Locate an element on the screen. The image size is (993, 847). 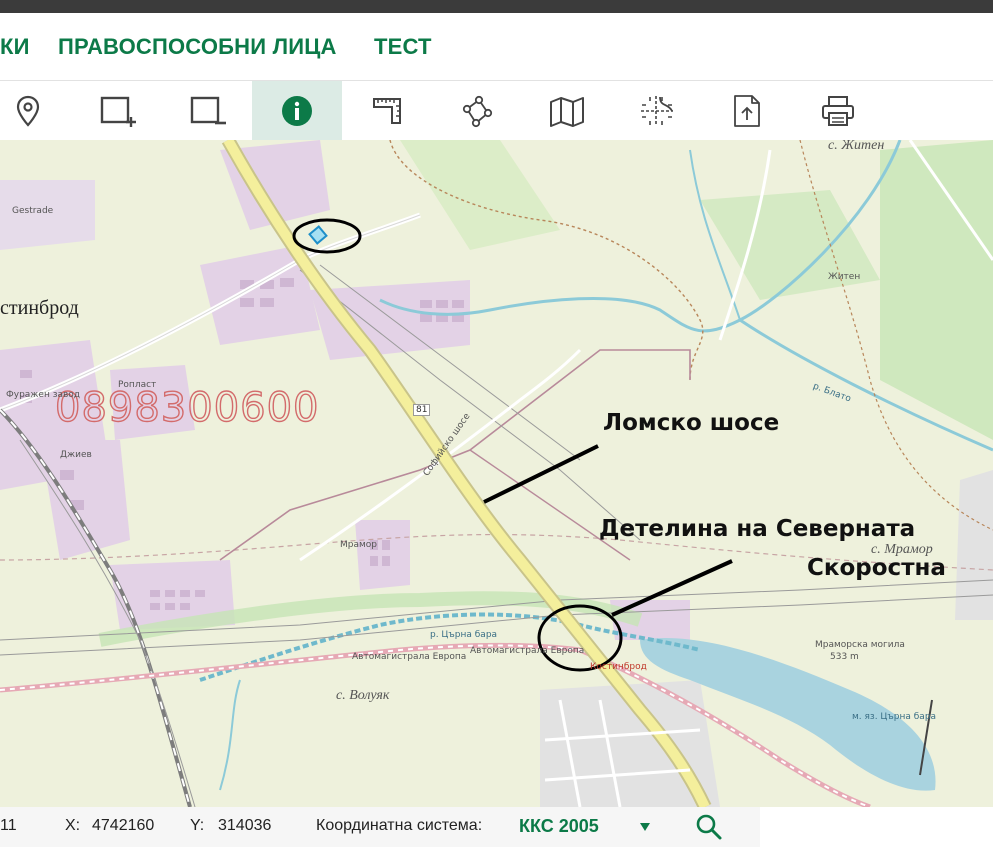
place-label-volyak: с. Волуяк is located at coordinates (363, 695).